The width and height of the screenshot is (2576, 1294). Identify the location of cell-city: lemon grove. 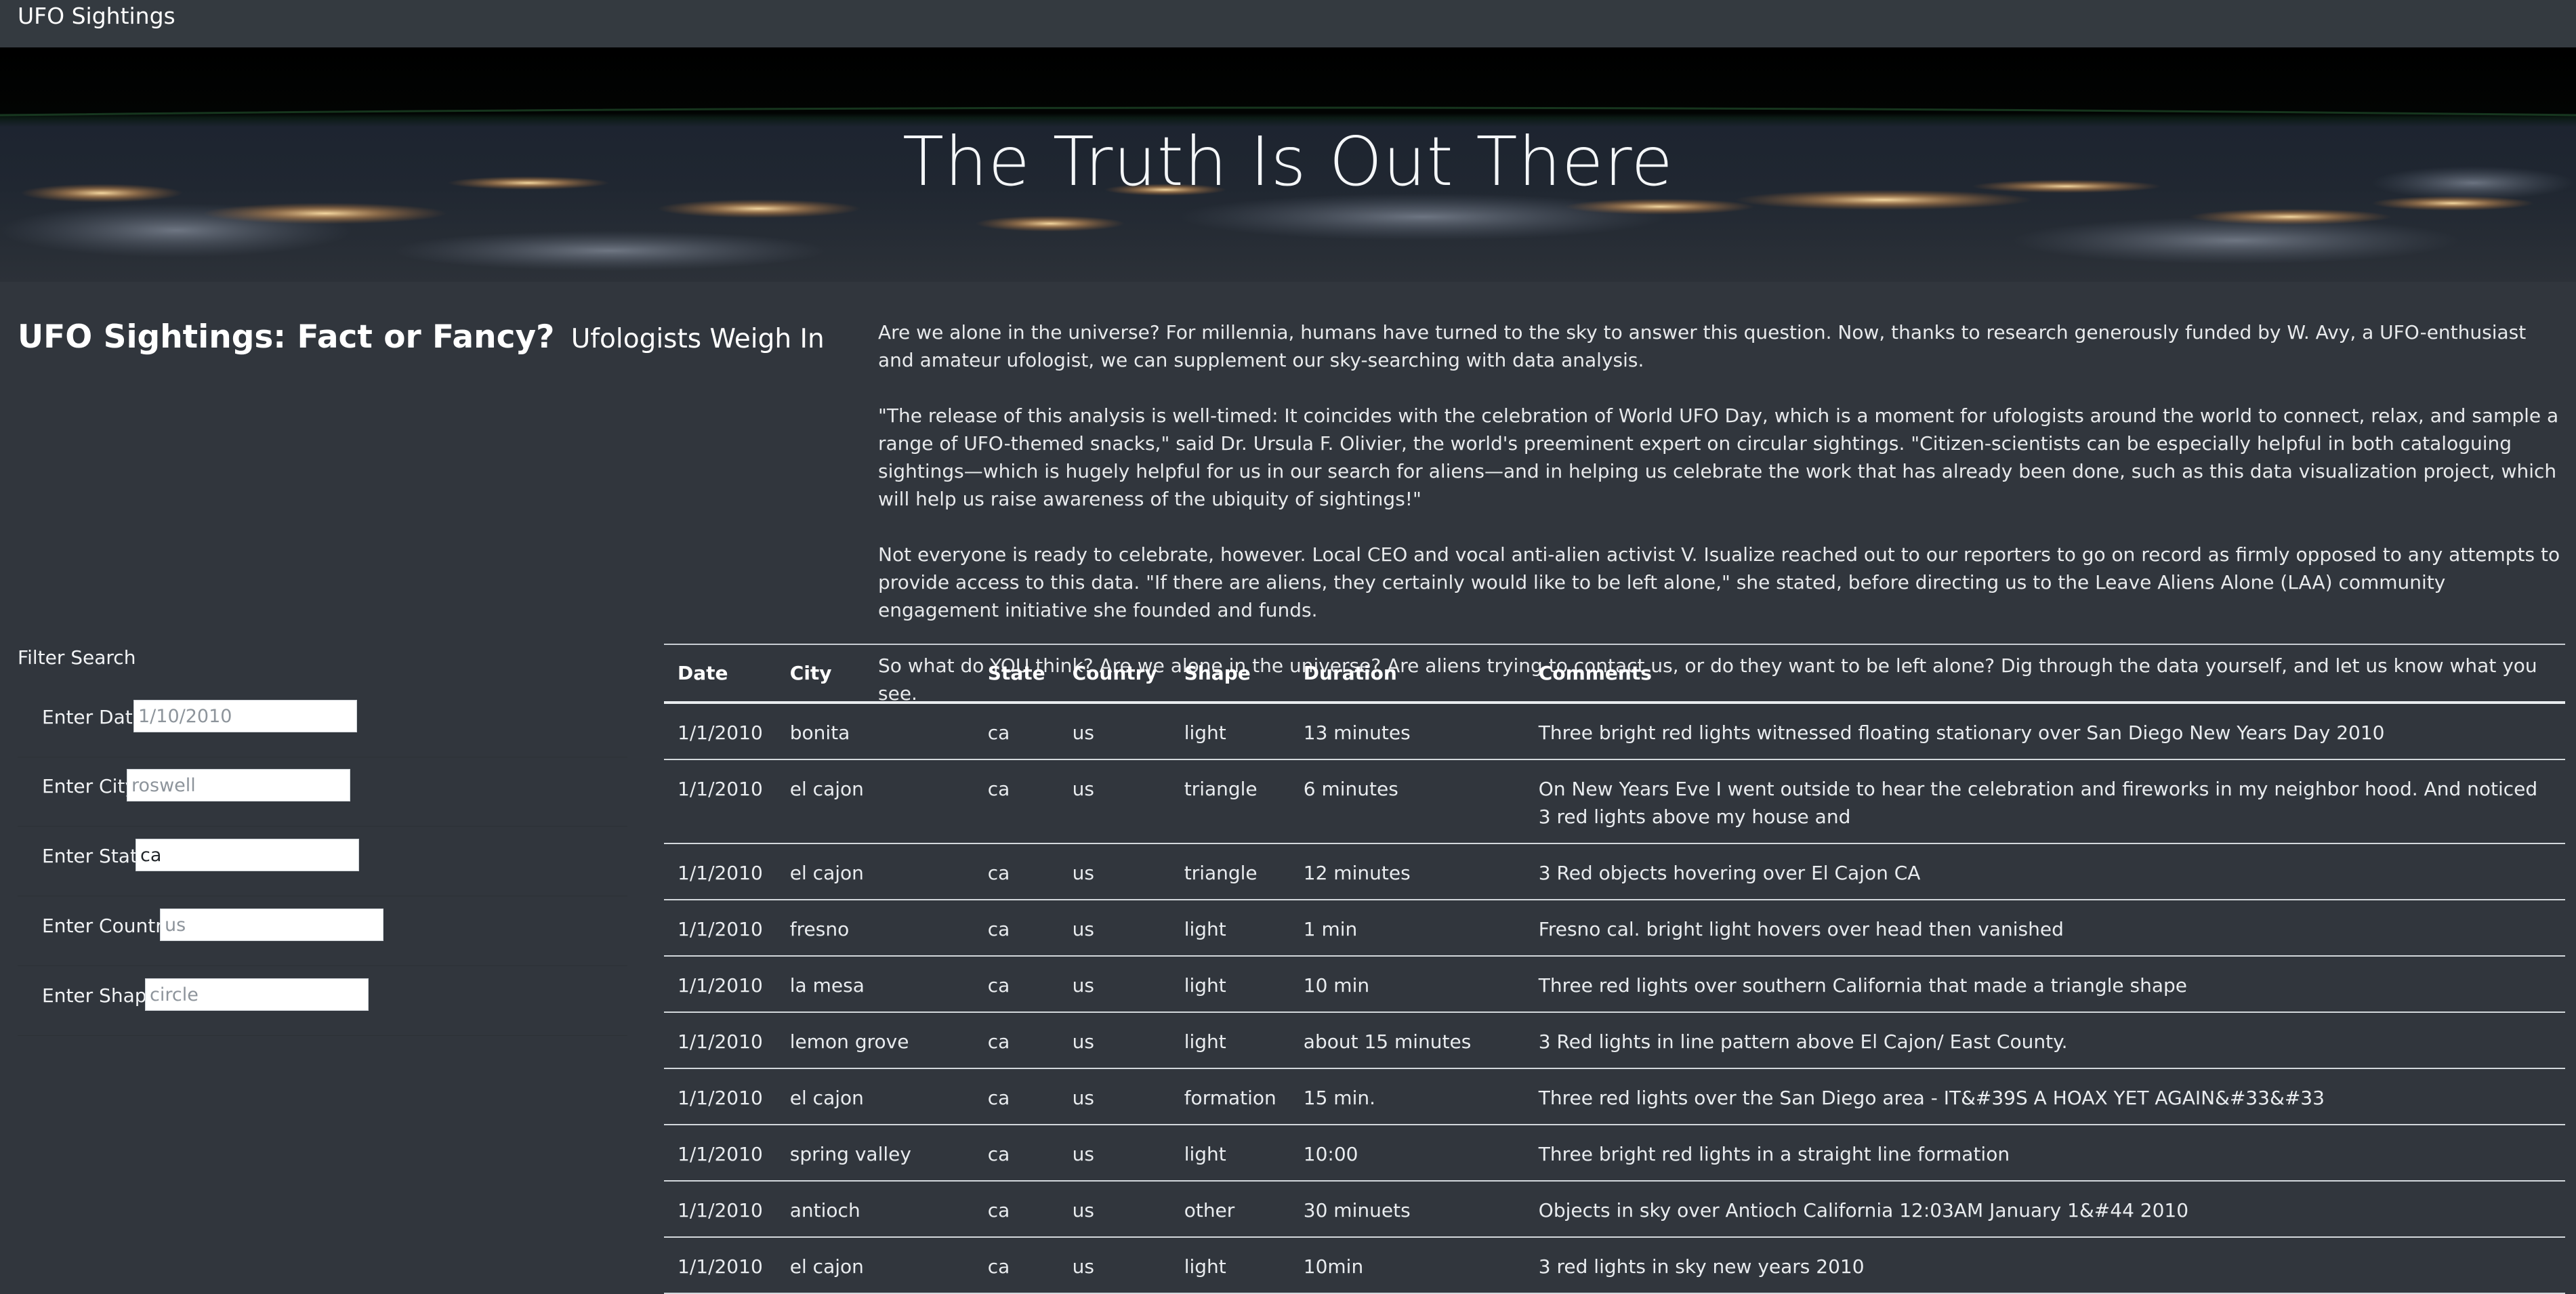
(849, 1041).